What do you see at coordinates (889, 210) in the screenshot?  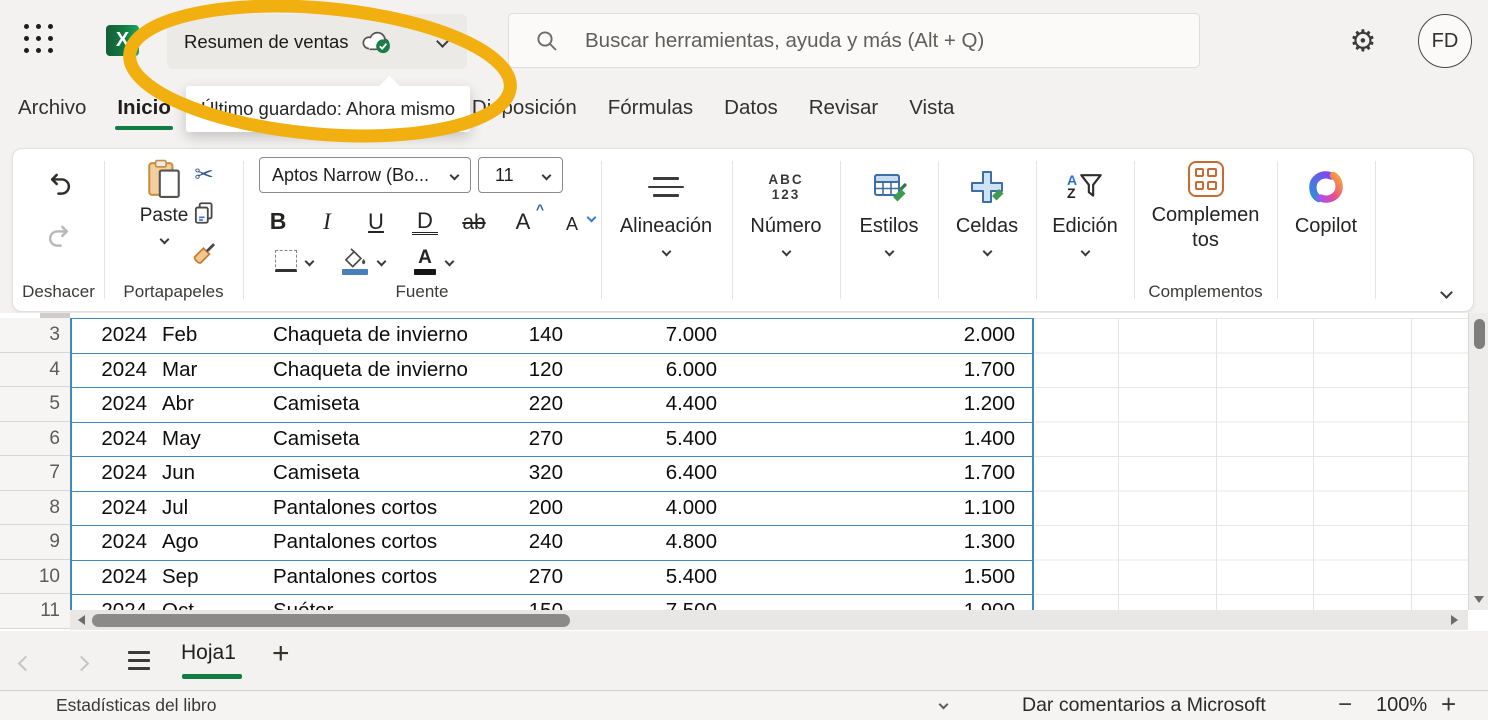 I see `styles-group-button: Estilos` at bounding box center [889, 210].